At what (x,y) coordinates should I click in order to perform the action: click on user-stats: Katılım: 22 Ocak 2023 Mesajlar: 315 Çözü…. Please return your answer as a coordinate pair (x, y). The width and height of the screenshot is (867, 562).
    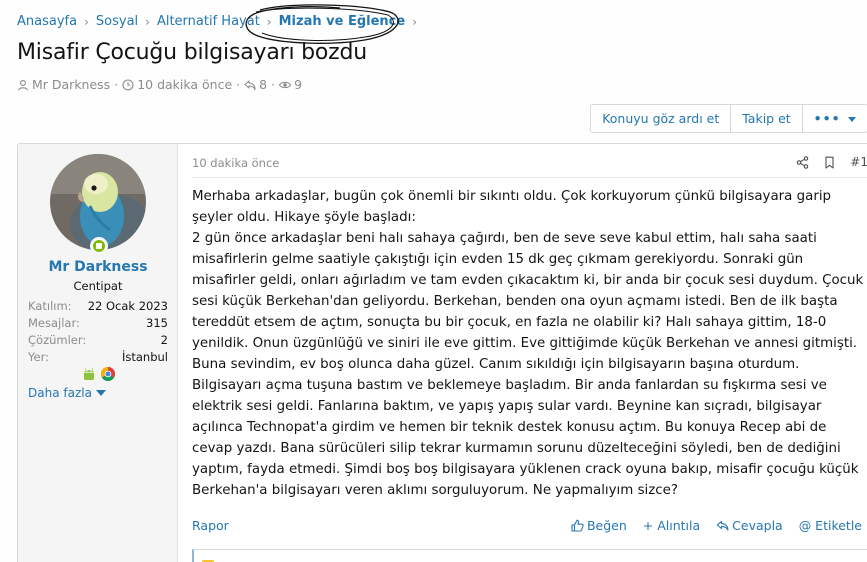
    Looking at the image, I should click on (98, 332).